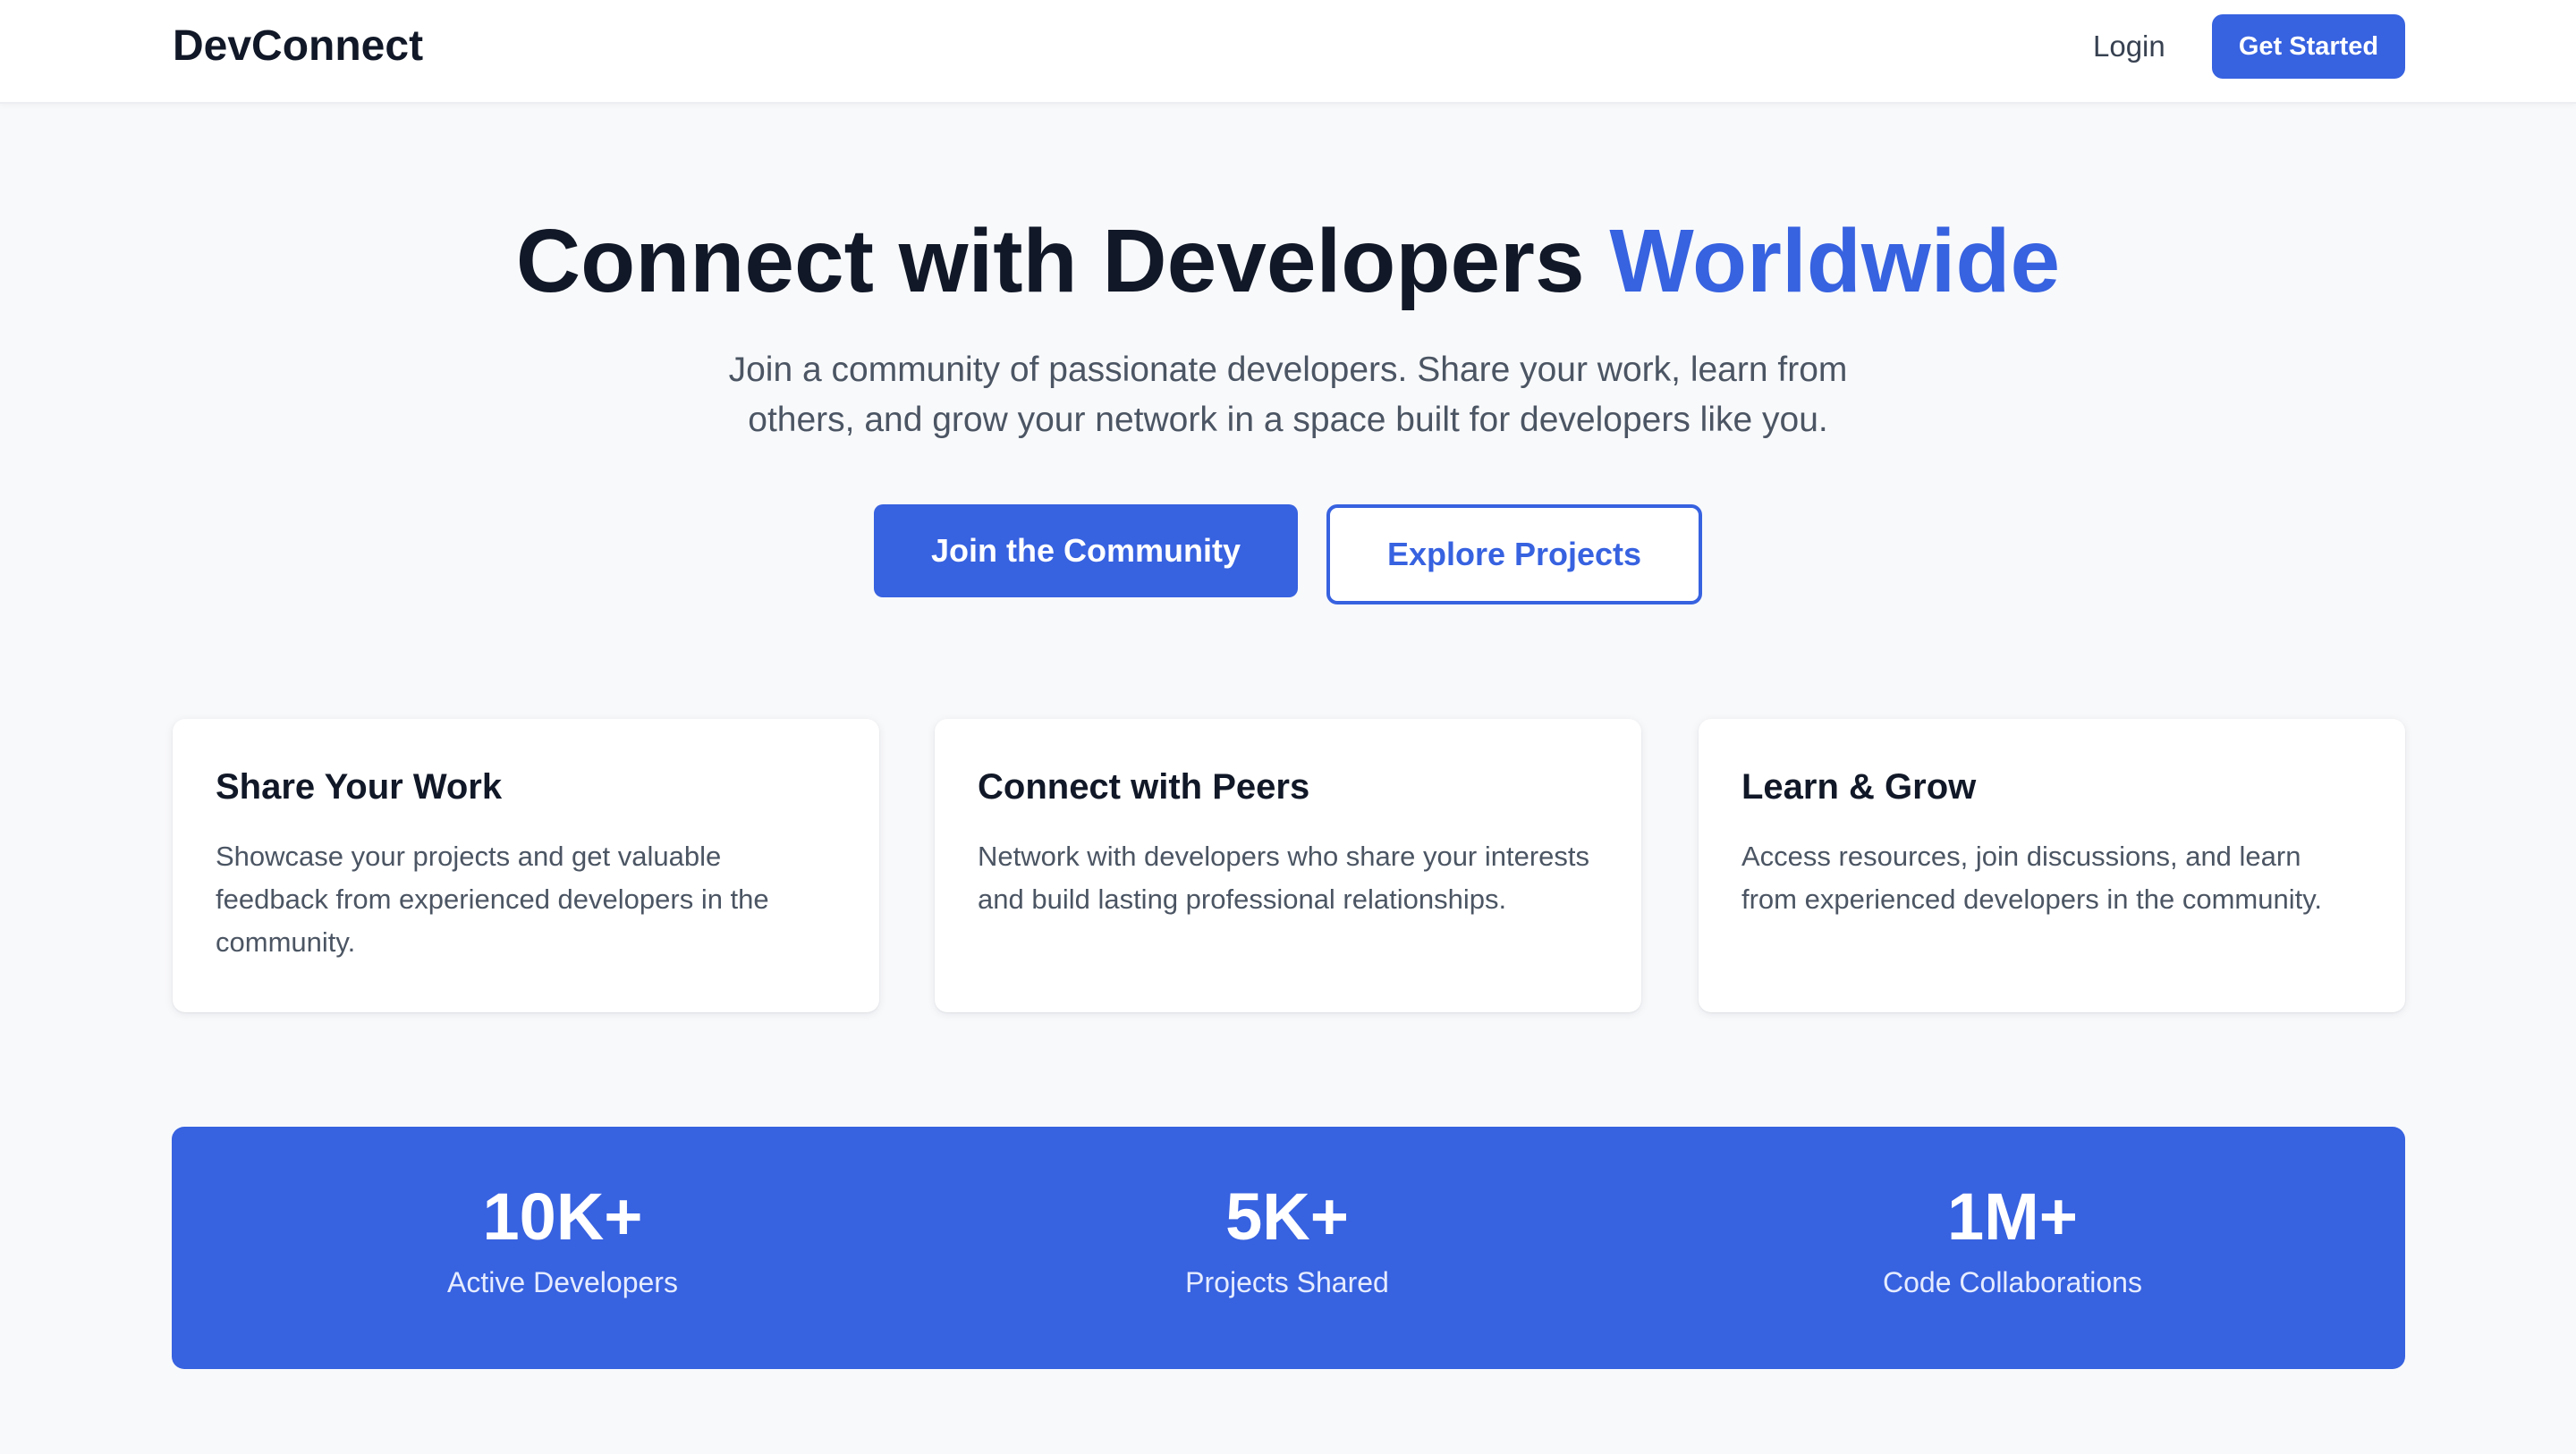 Image resolution: width=2576 pixels, height=1454 pixels. What do you see at coordinates (1144, 787) in the screenshot?
I see `feature-title: Connect with Peers` at bounding box center [1144, 787].